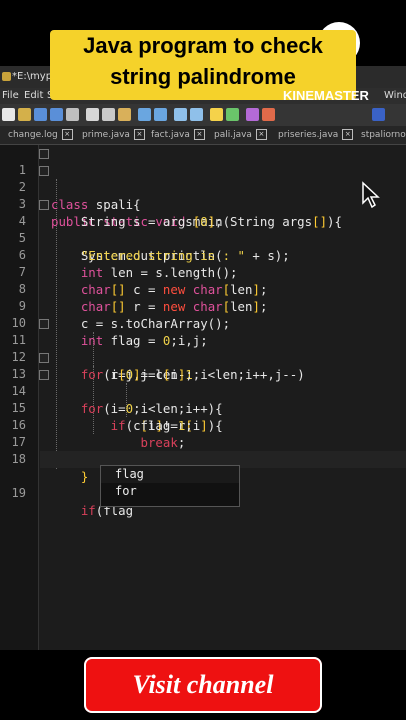  Describe the element at coordinates (380, 135) in the screenshot. I see `tab-stpaliornot-java: stpaliornot.java` at that location.